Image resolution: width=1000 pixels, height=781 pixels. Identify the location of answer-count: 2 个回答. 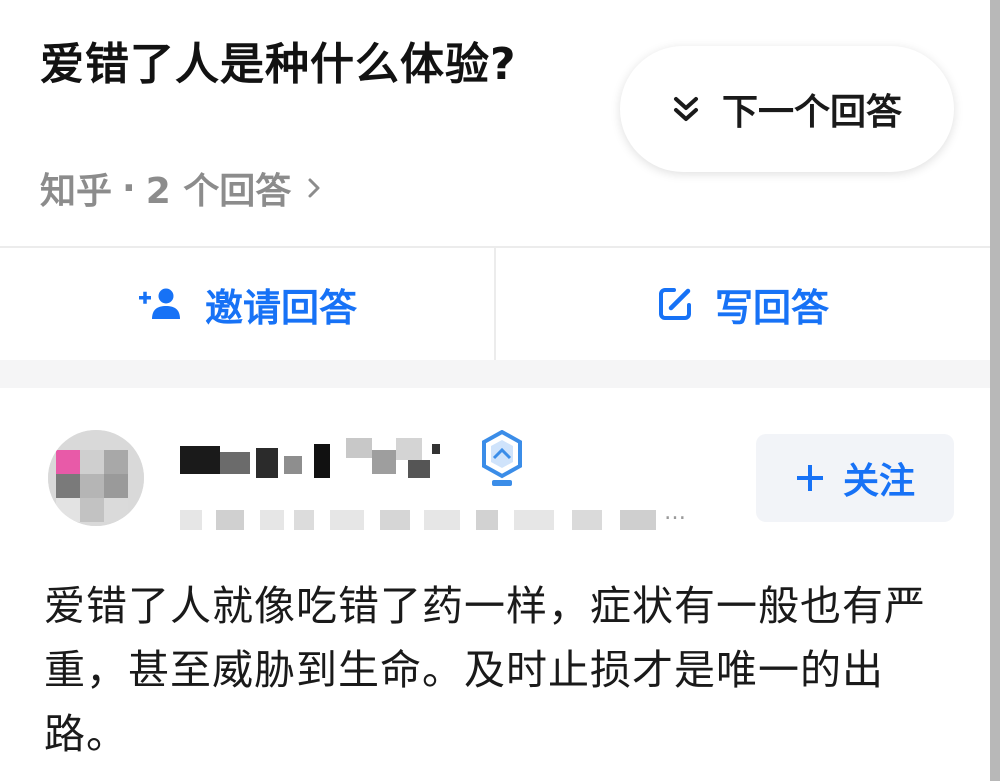
(218, 191).